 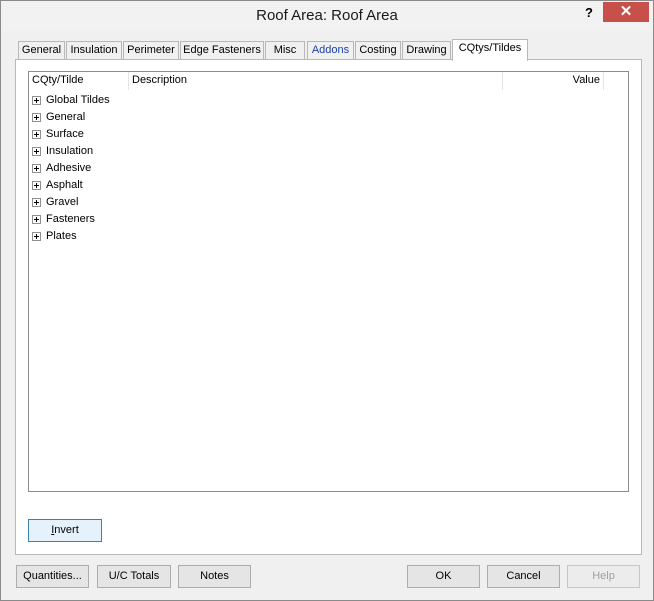 I want to click on tree-item-label: Surface, so click(x=65, y=134).